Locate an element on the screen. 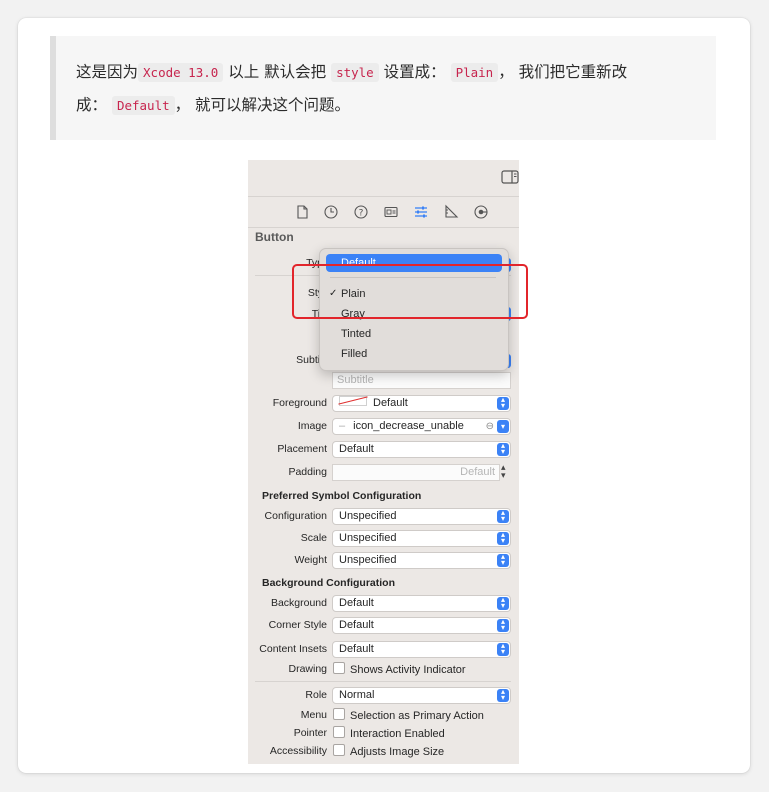 This screenshot has height=792, width=769. size-ruler-icon is located at coordinates (451, 212).